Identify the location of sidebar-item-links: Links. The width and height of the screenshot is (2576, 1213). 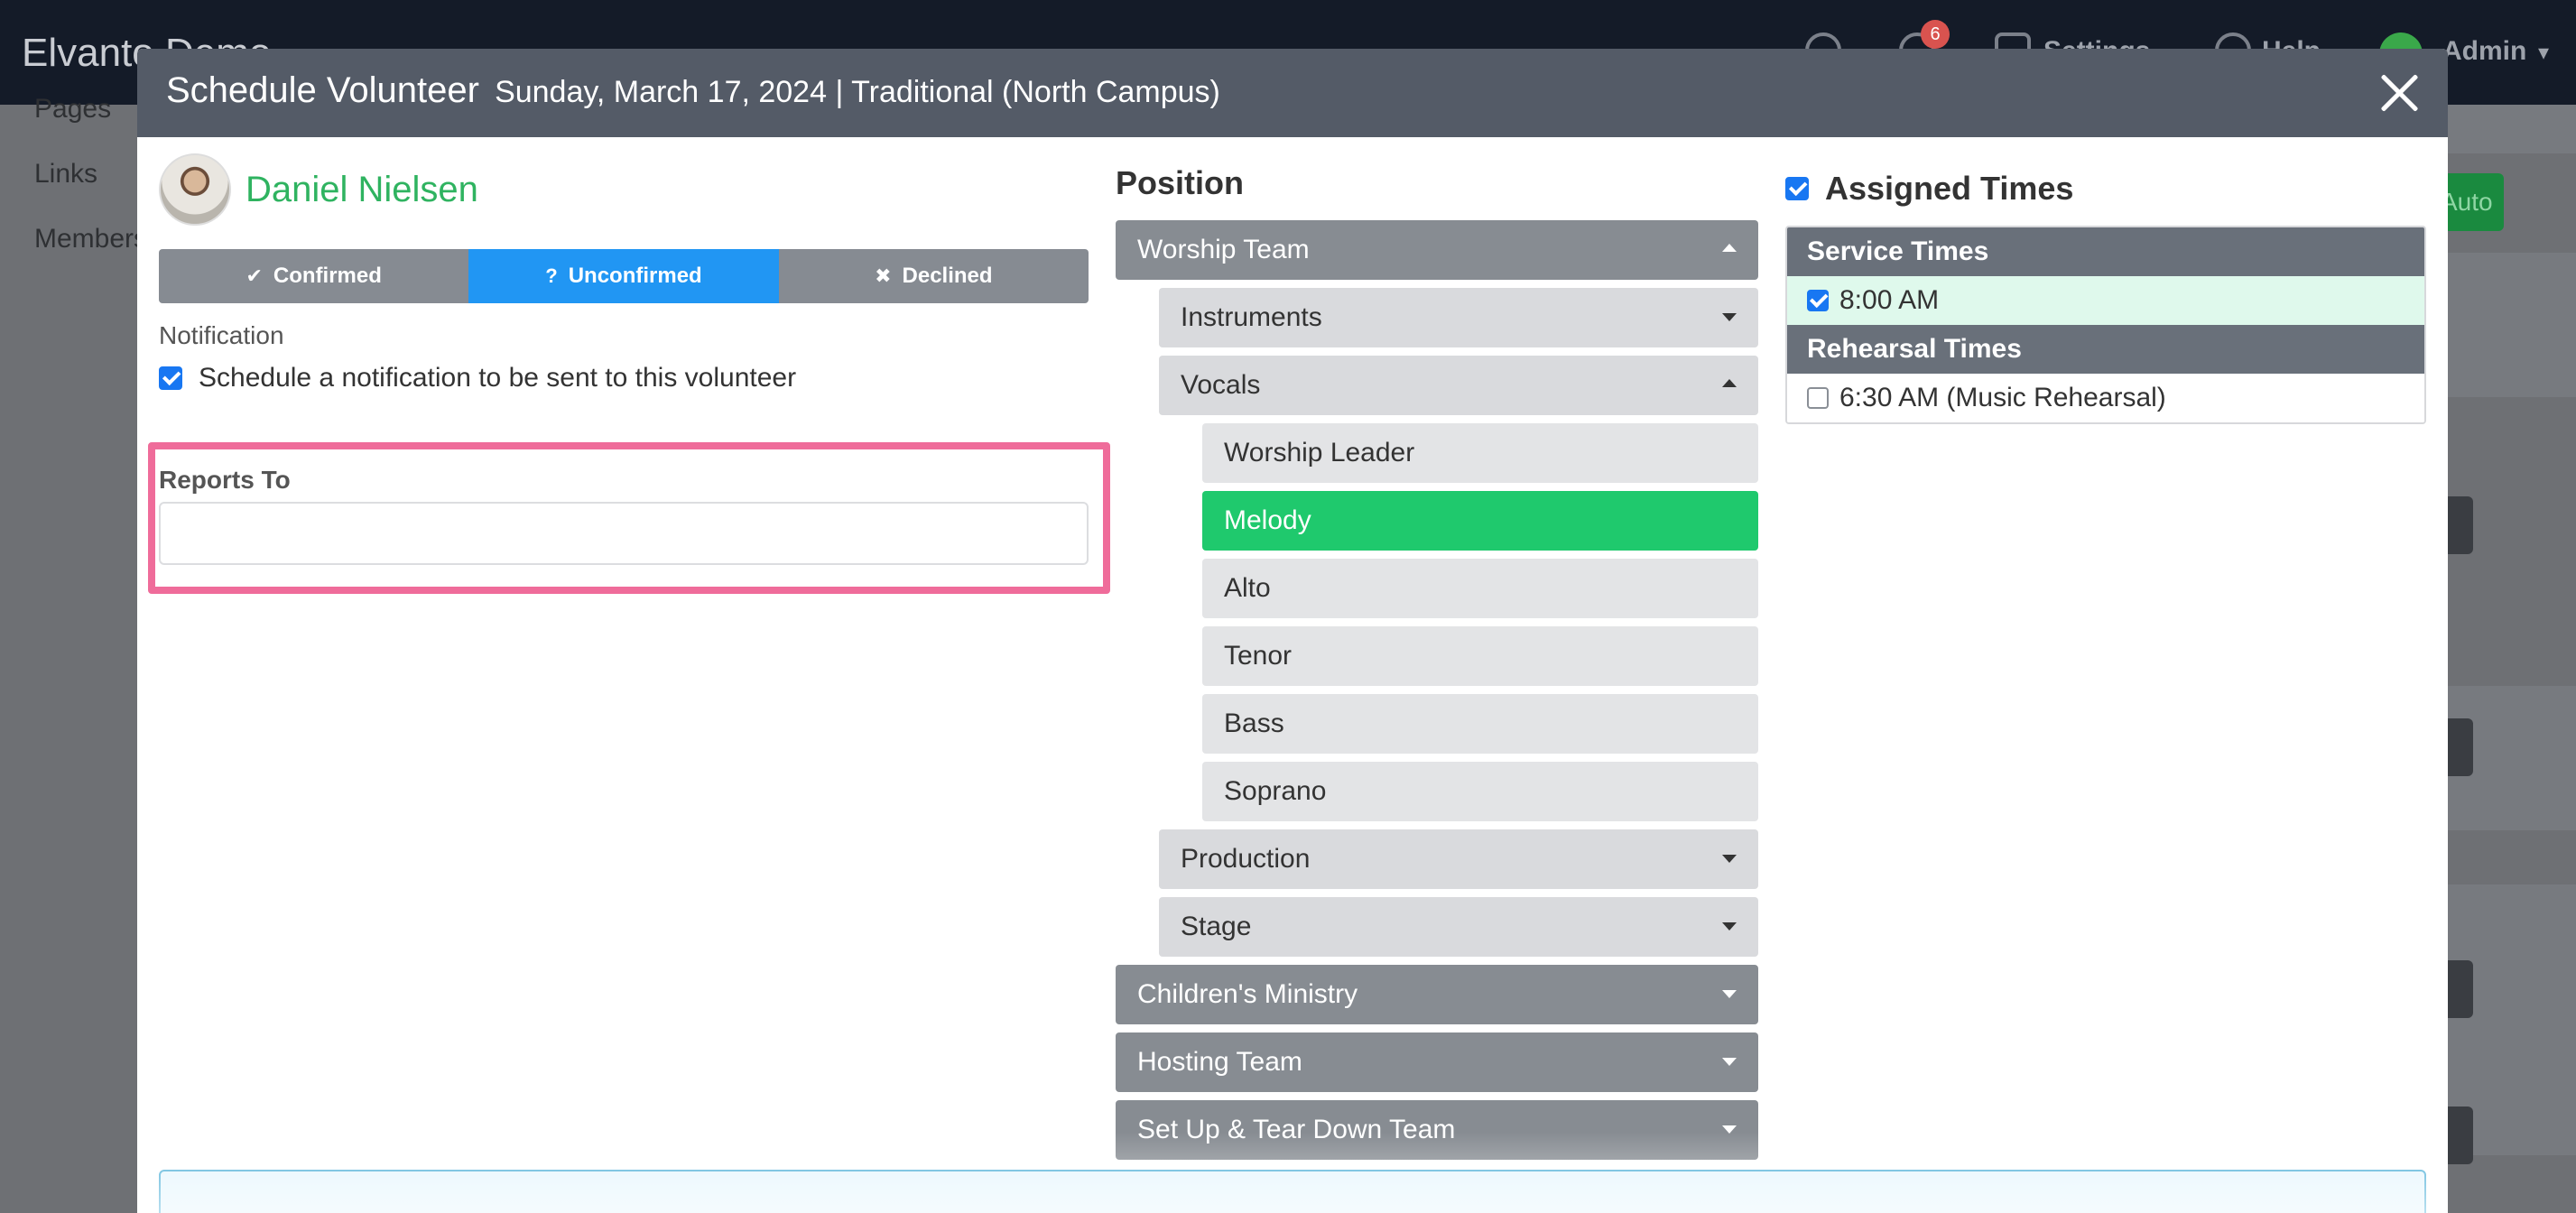
(65, 174).